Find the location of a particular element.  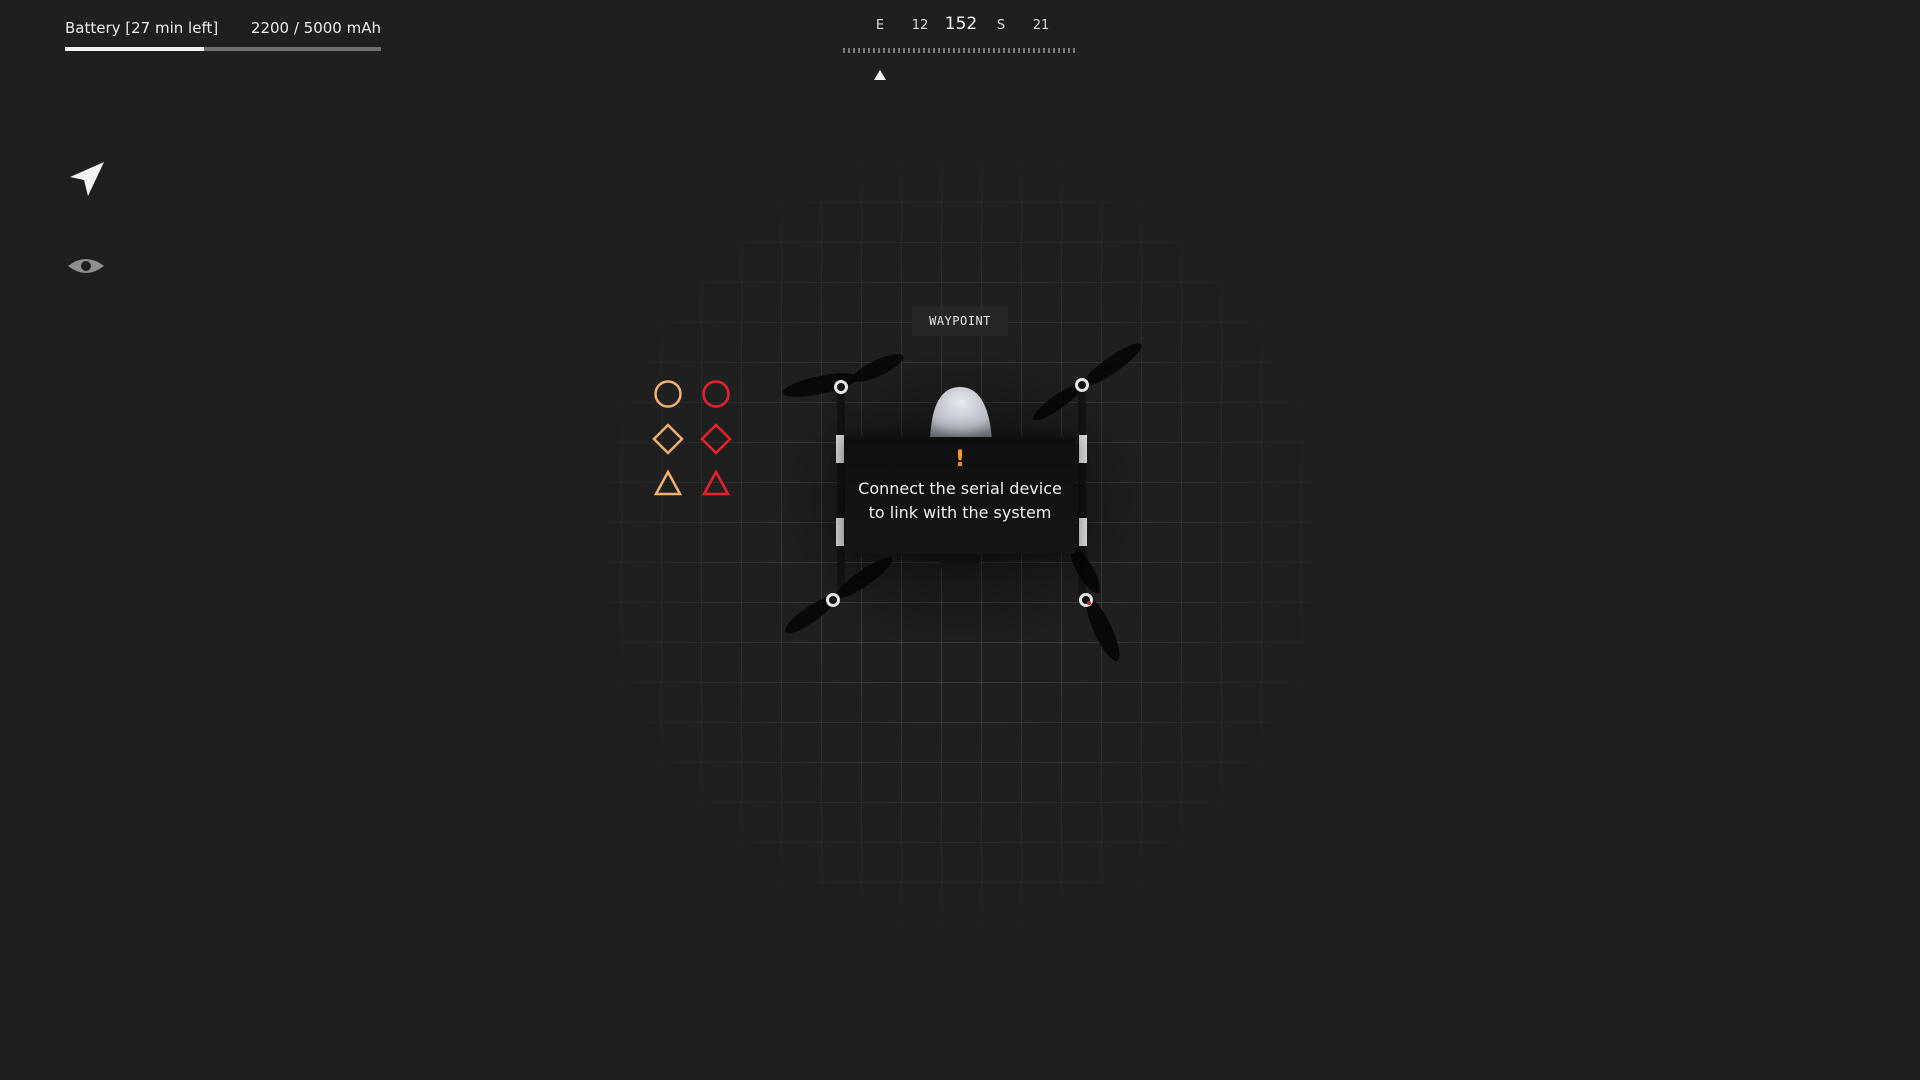

battery-label: Battery [27 min left] is located at coordinates (142, 28).